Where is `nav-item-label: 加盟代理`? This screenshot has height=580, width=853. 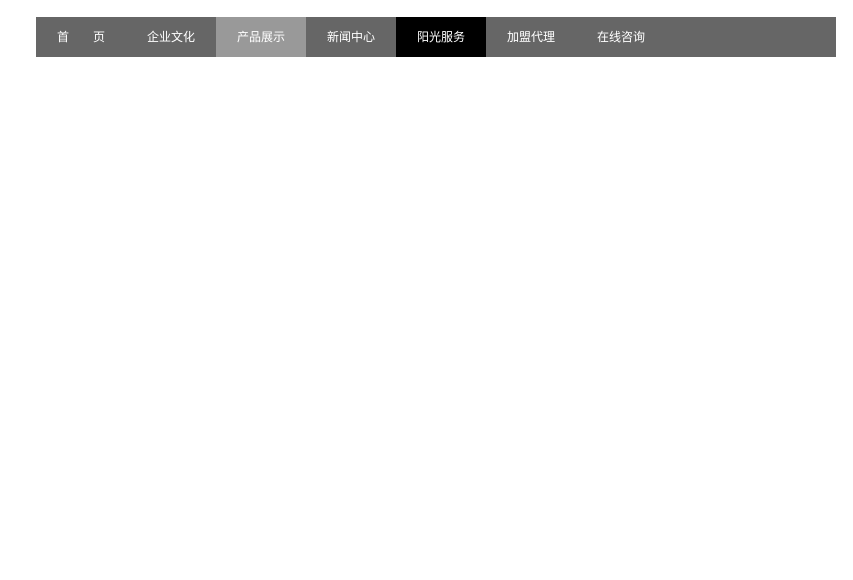 nav-item-label: 加盟代理 is located at coordinates (530, 37).